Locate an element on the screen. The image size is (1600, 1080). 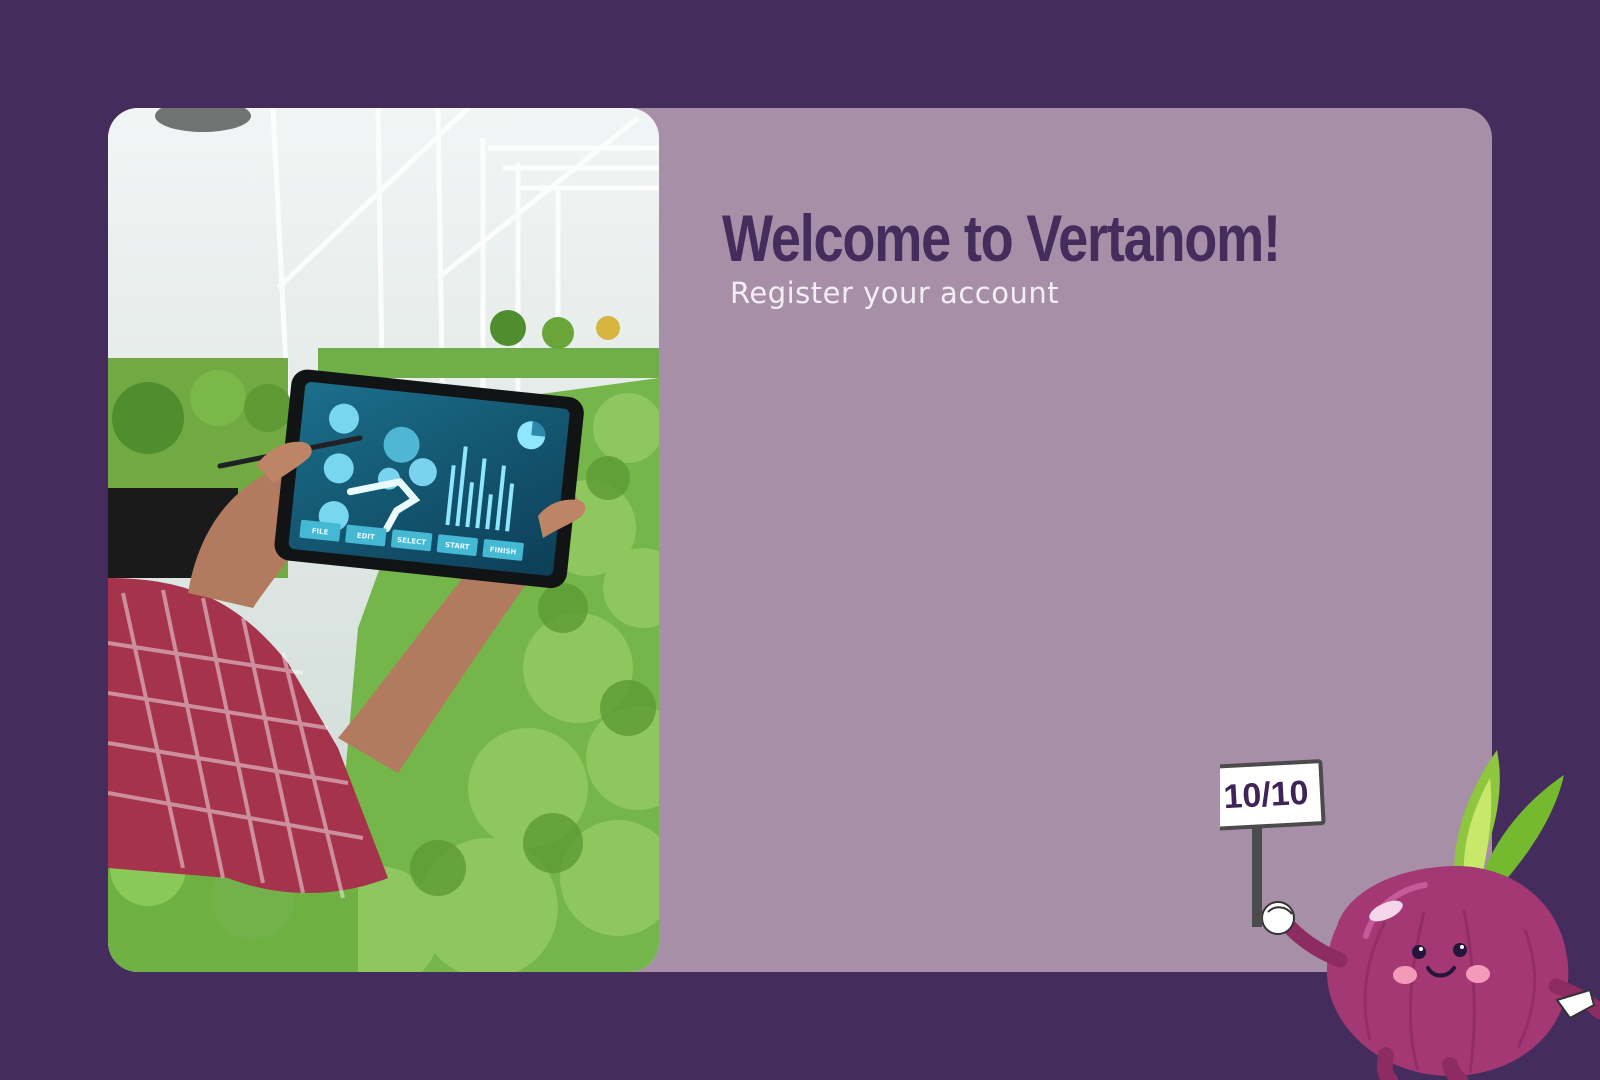
onion-mascot: 10/10 is located at coordinates (1410, 910).